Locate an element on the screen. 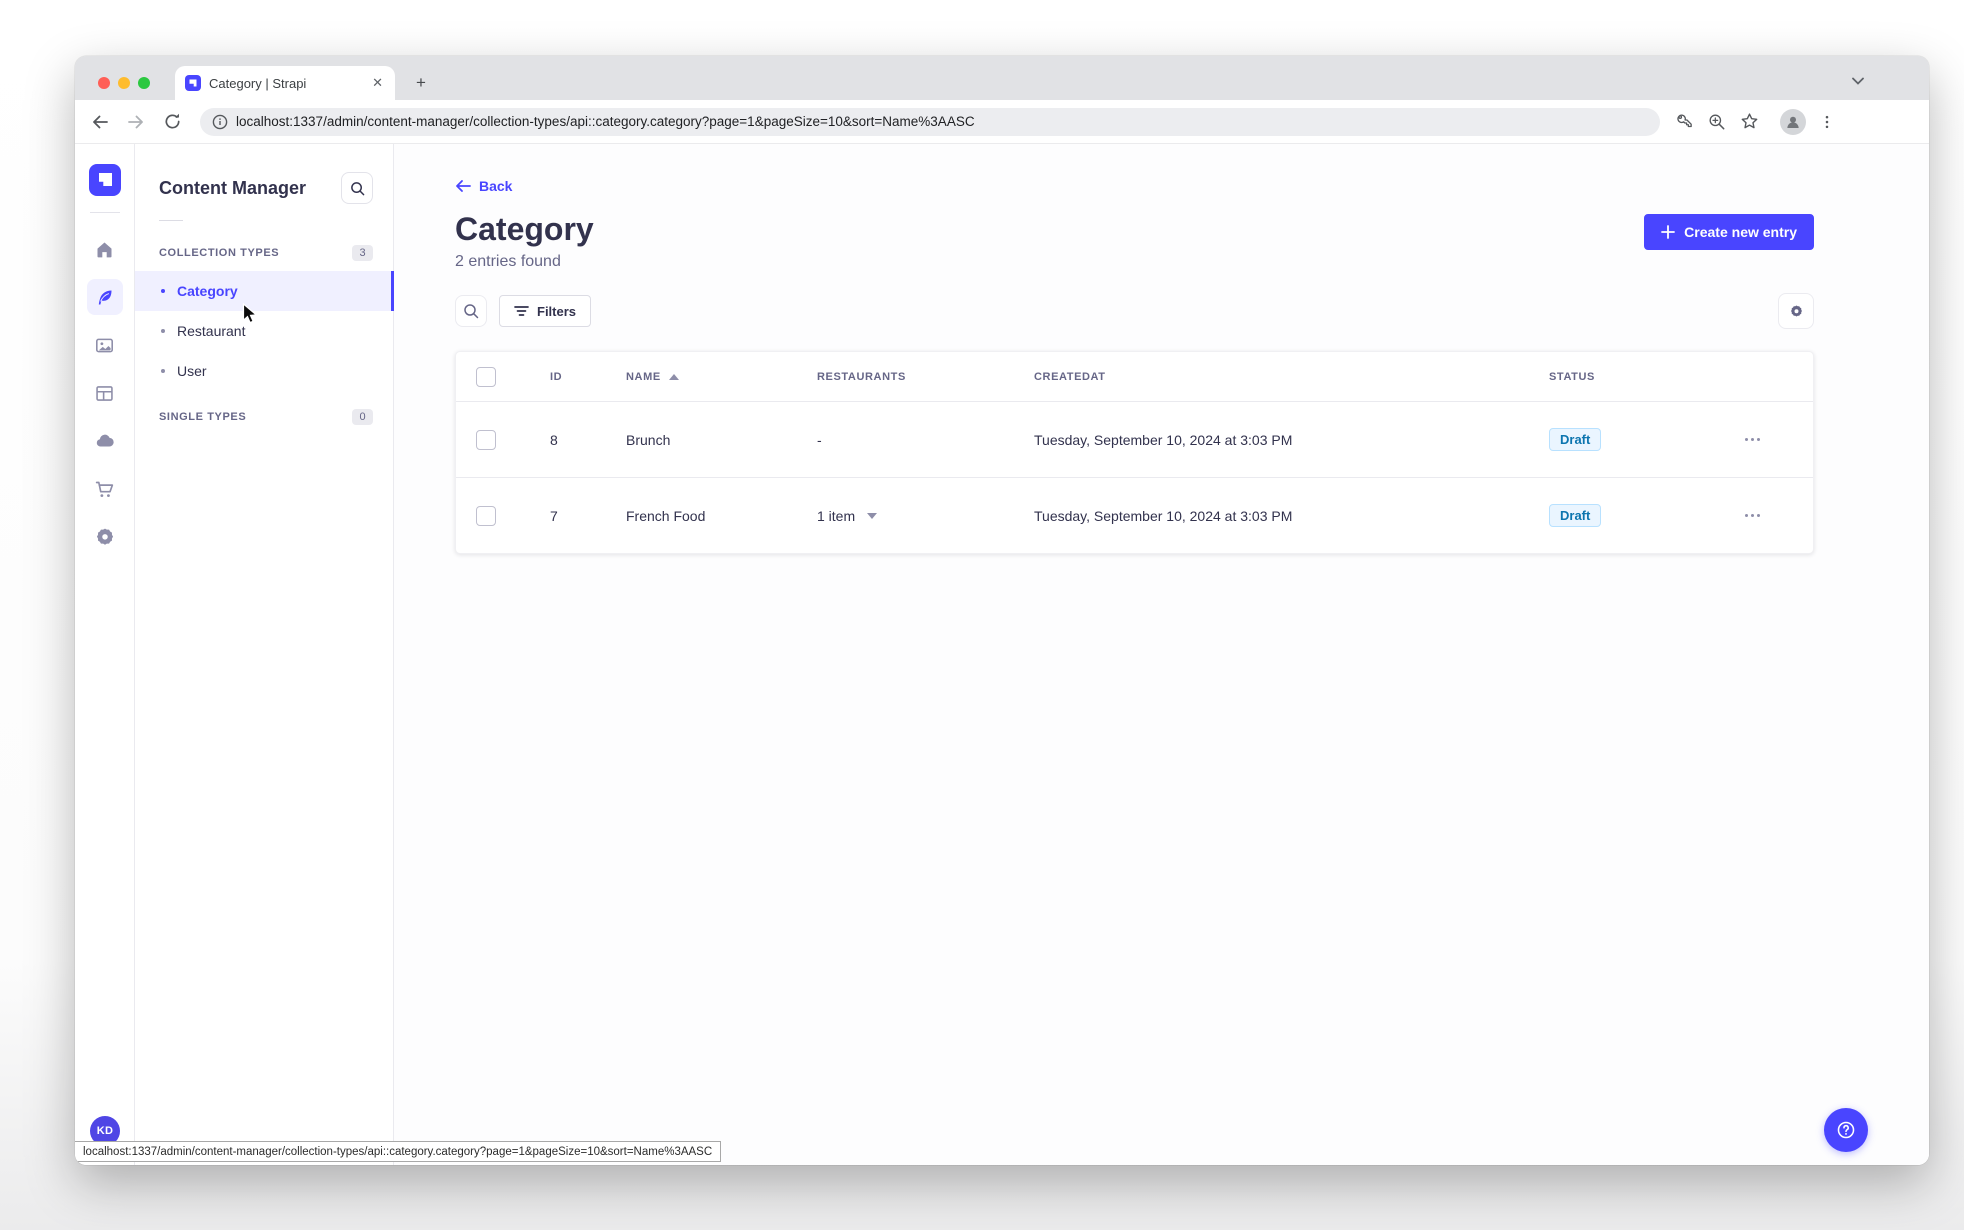  sidebar-item-content-manager is located at coordinates (104, 297).